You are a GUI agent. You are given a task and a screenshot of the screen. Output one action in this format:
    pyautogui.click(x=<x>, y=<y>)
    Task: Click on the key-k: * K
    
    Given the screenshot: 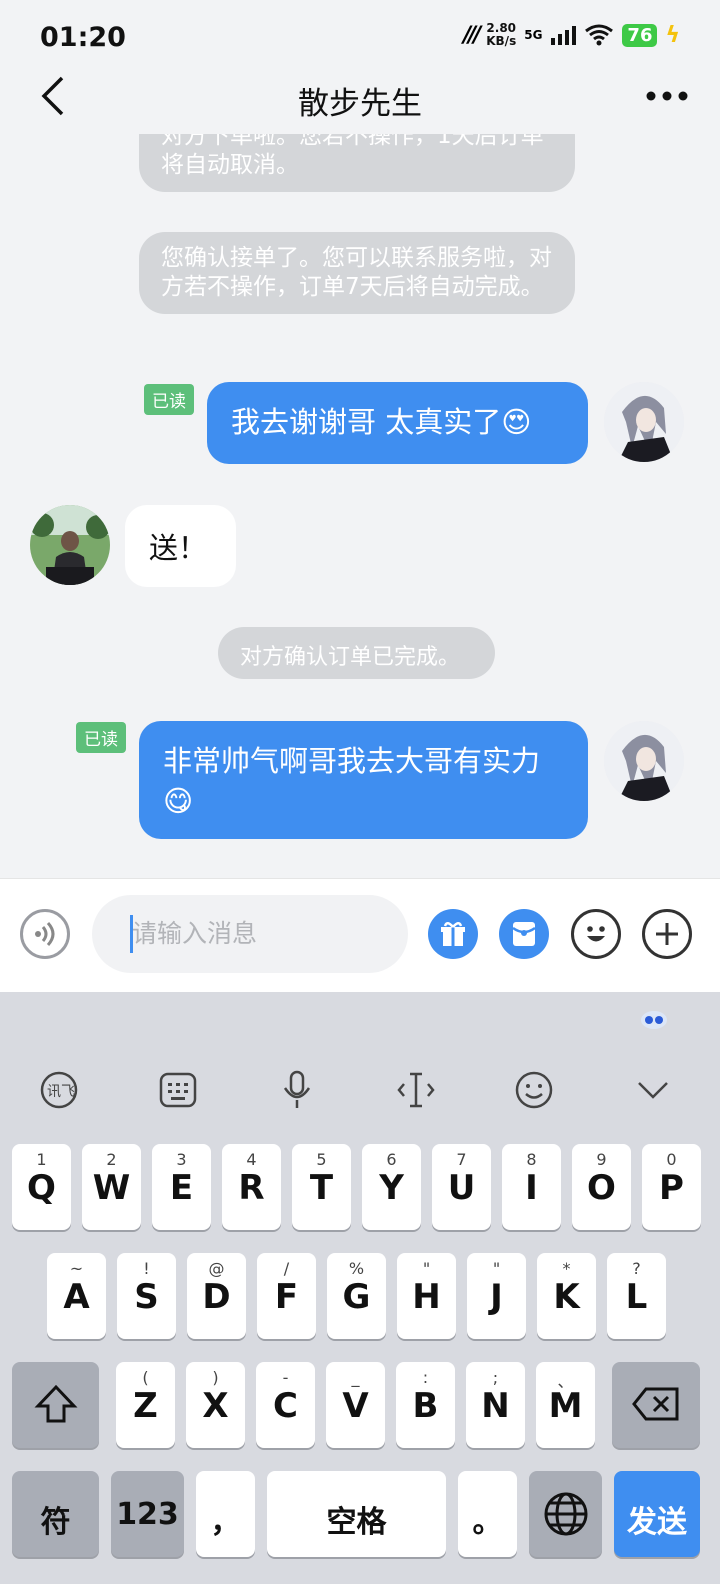 What is the action you would take?
    pyautogui.click(x=566, y=1296)
    